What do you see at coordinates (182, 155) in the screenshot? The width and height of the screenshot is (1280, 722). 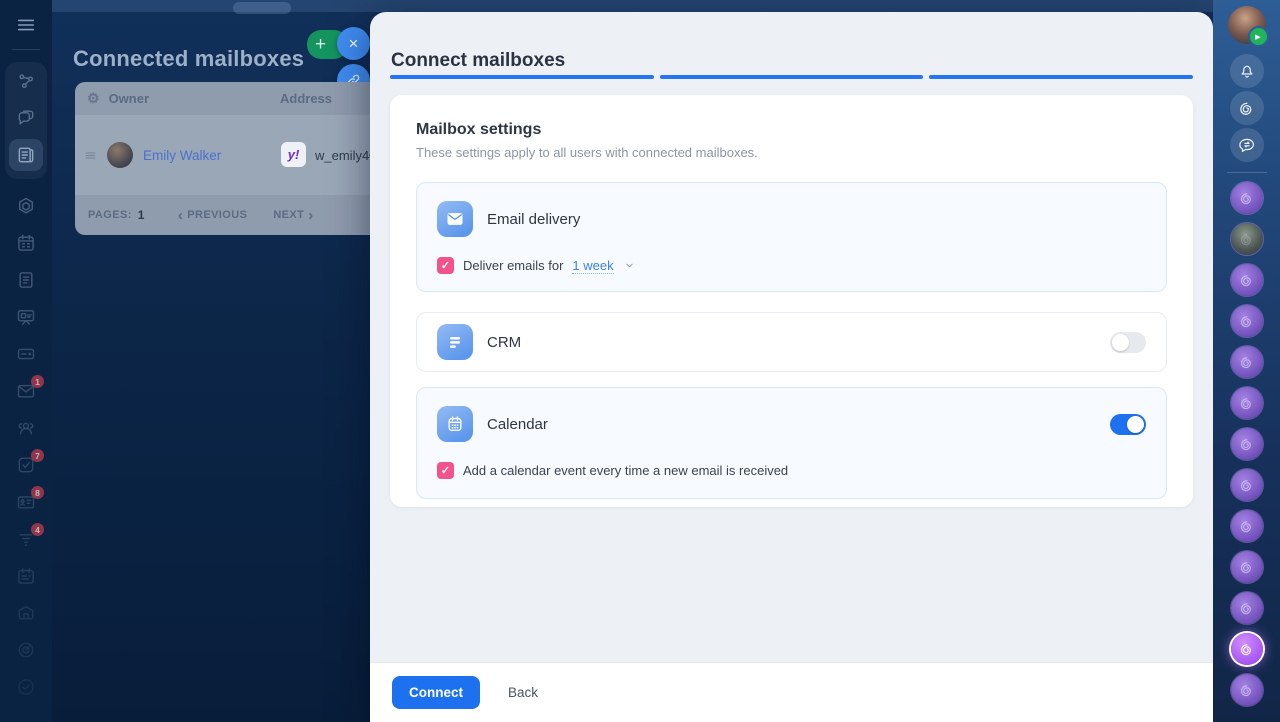 I see `owner-name-link: Emily Walker` at bounding box center [182, 155].